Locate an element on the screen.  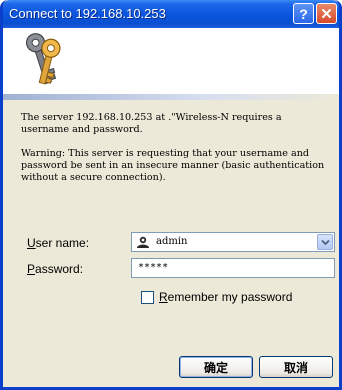
close-icon: ✕ is located at coordinates (326, 14).